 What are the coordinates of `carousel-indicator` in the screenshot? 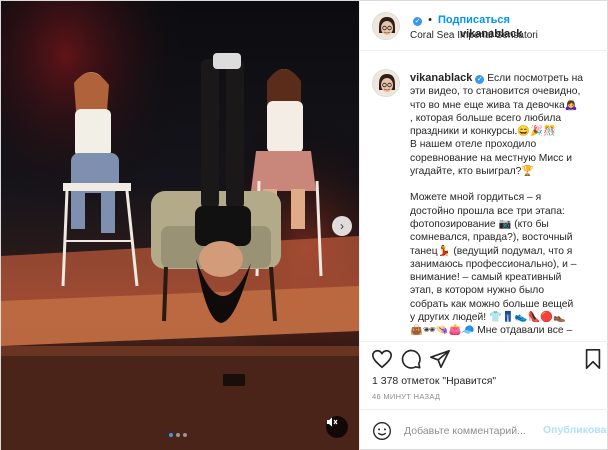 It's located at (178, 435).